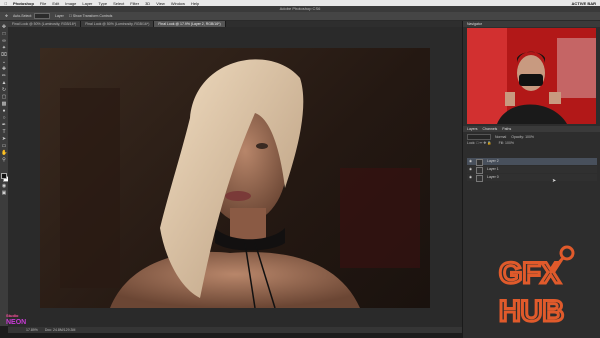 This screenshot has width=600, height=338. Describe the element at coordinates (518, 136) in the screenshot. I see `opacity-label: Opacity:` at that location.